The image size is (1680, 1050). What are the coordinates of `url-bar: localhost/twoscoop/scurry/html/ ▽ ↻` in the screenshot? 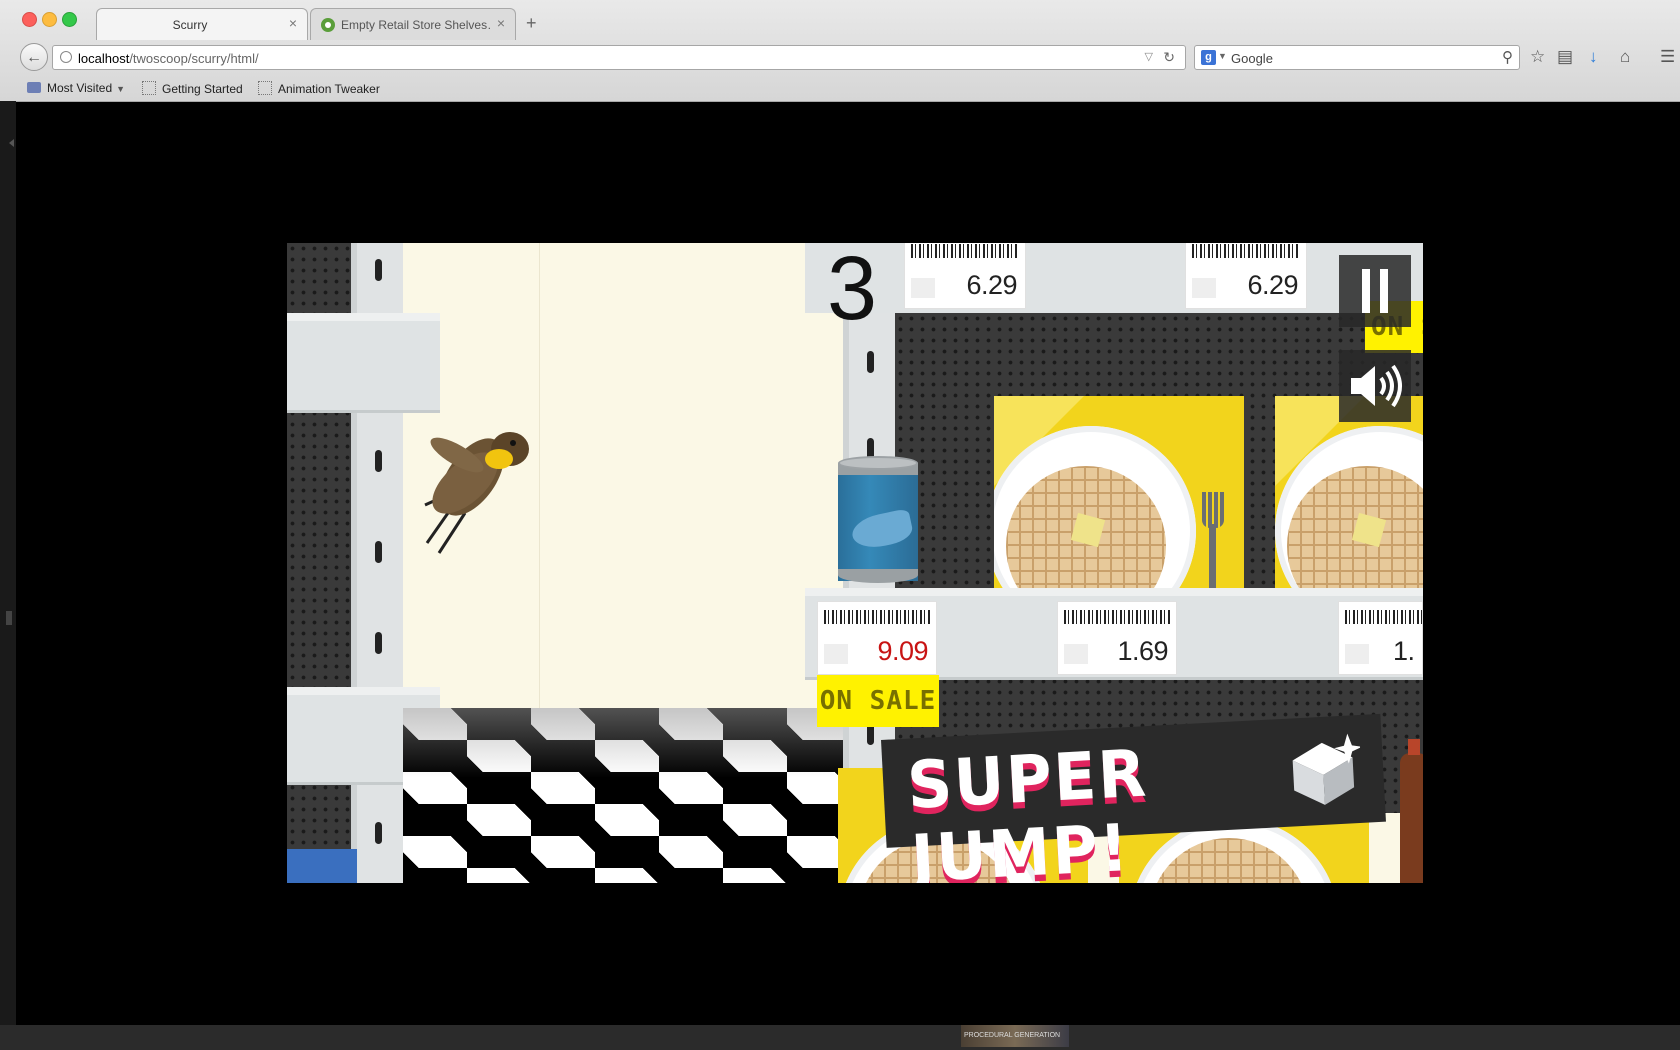 It's located at (619, 57).